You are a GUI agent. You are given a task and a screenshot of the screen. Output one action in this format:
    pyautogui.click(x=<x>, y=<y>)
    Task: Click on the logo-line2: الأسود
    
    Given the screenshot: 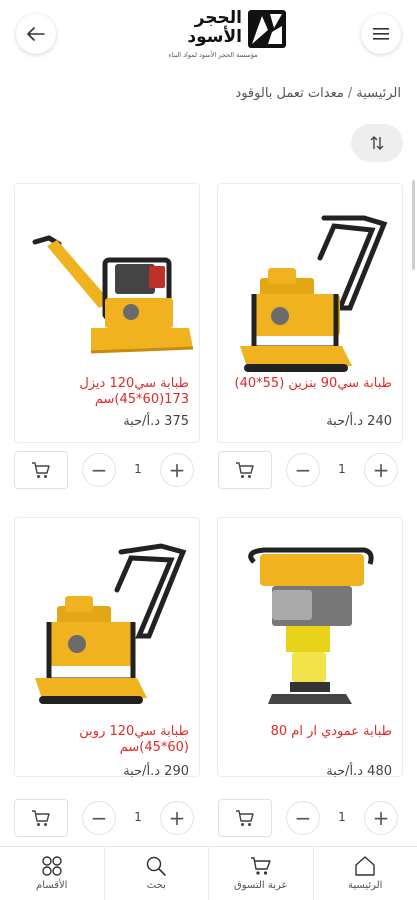 What is the action you would take?
    pyautogui.click(x=214, y=37)
    